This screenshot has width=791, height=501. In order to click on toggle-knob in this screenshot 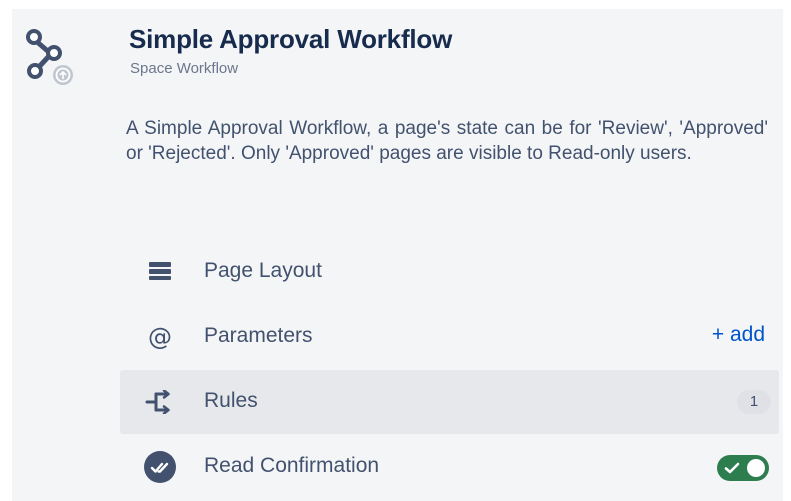, I will do `click(756, 468)`.